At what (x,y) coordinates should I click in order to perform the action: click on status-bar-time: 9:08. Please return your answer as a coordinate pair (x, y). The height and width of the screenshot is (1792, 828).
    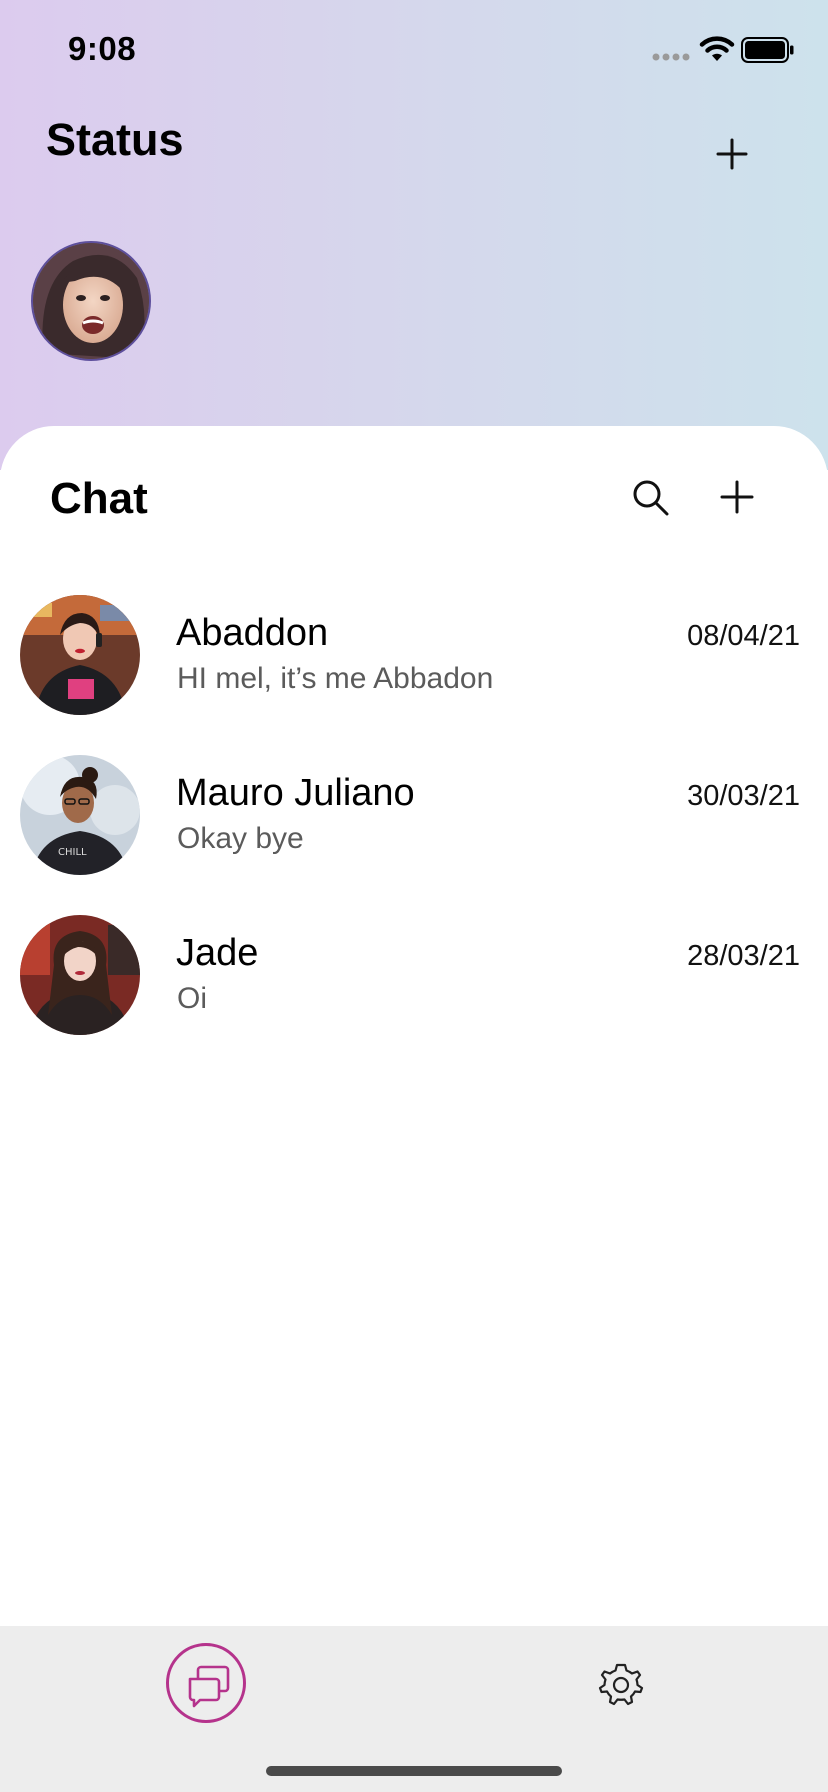
    Looking at the image, I should click on (102, 48).